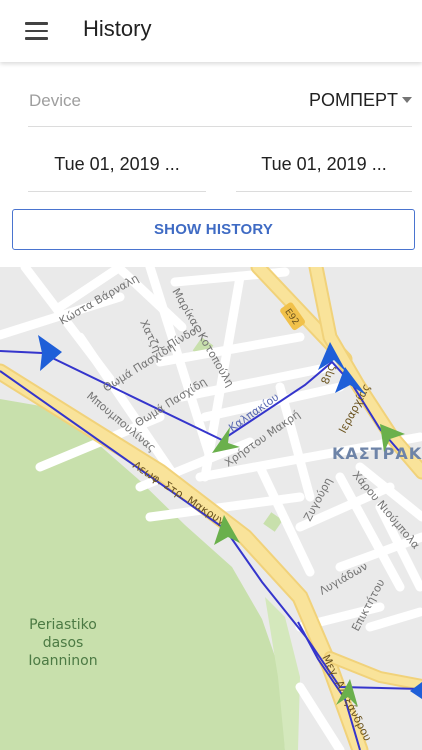  What do you see at coordinates (211, 31) in the screenshot?
I see `app-bar: History` at bounding box center [211, 31].